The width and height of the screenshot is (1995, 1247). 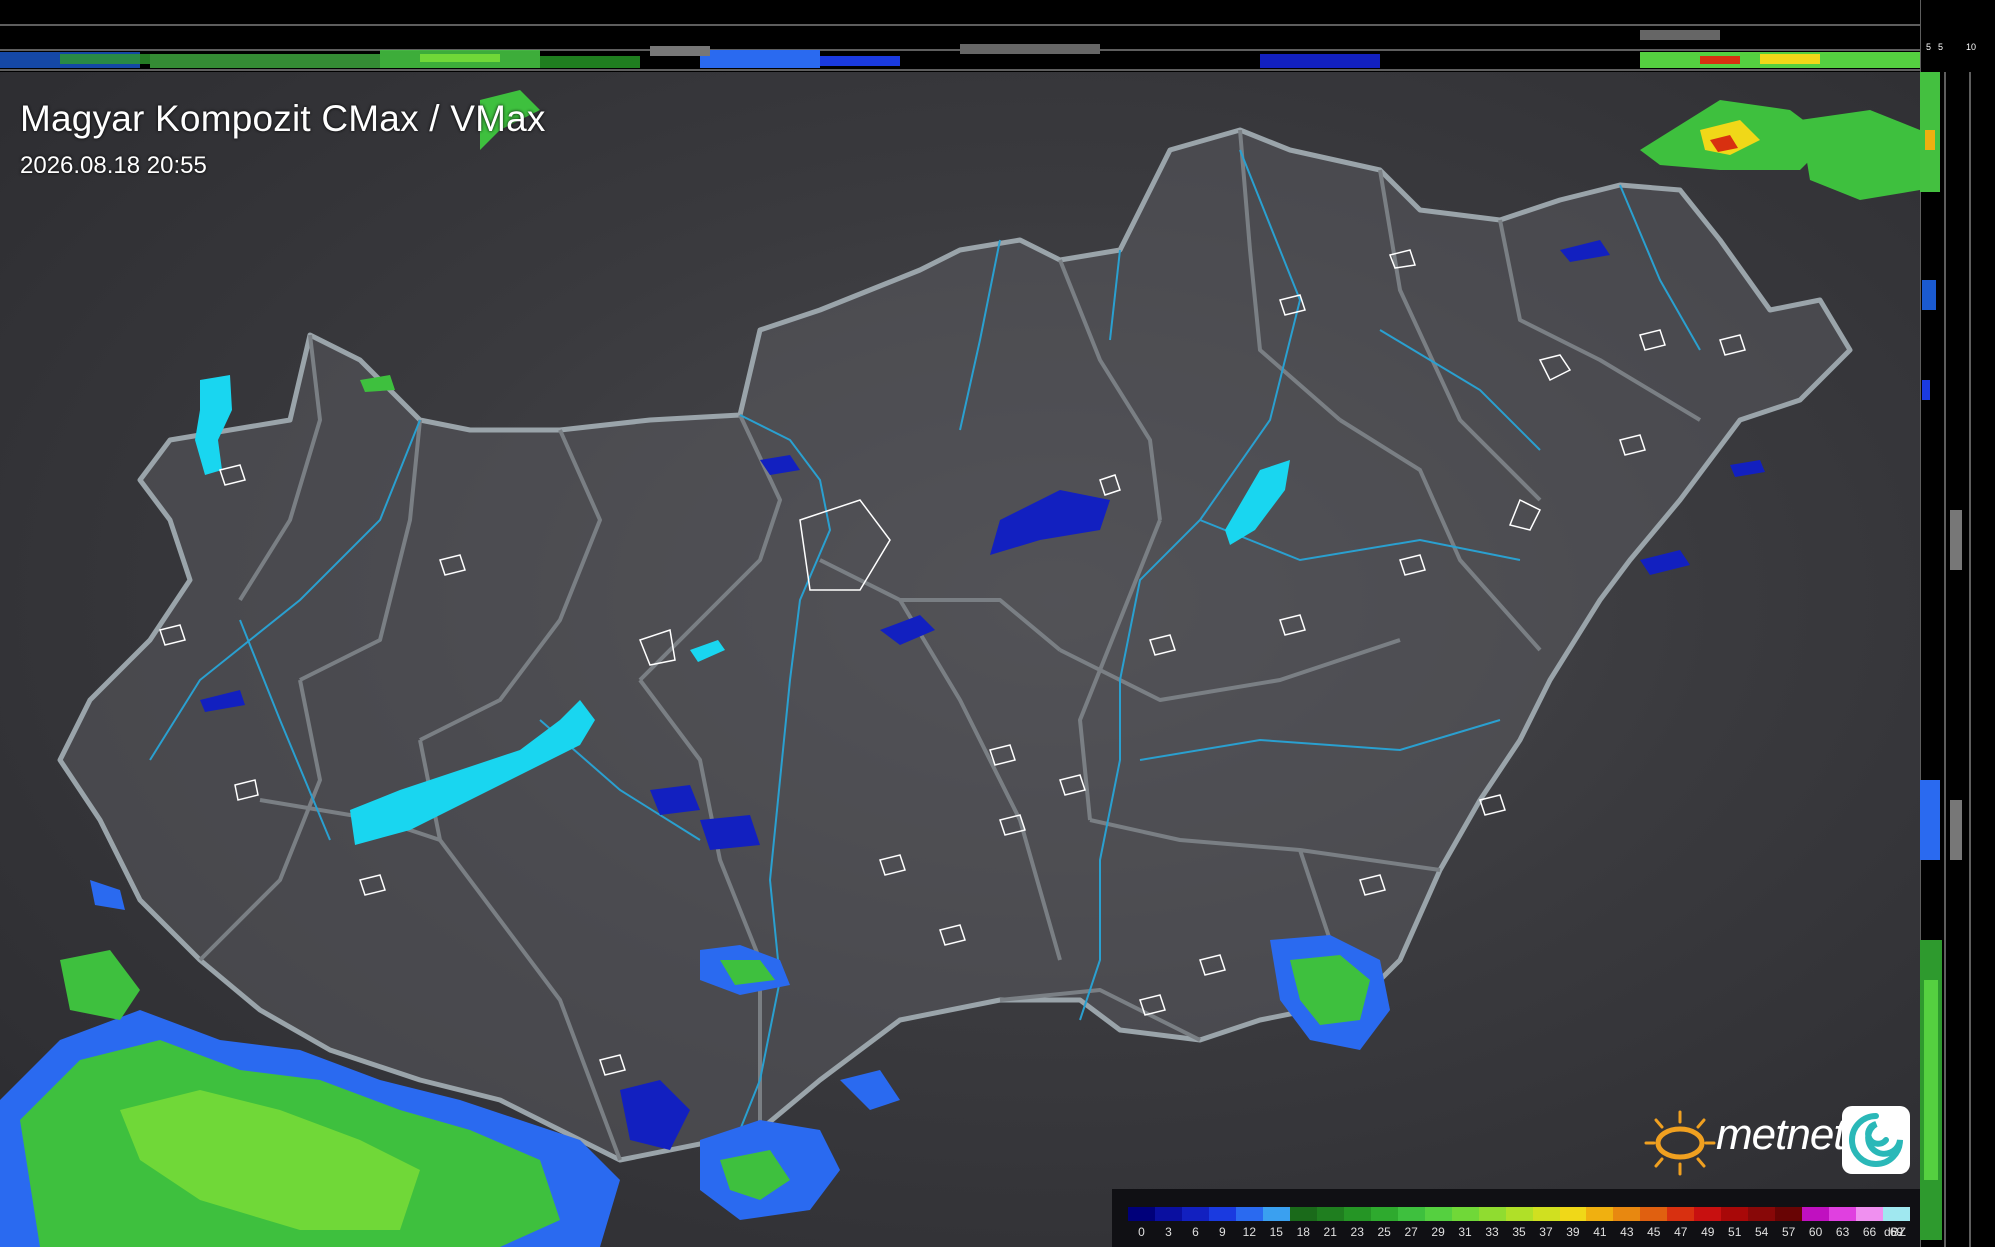 I want to click on legend-label: 9, so click(x=1222, y=1232).